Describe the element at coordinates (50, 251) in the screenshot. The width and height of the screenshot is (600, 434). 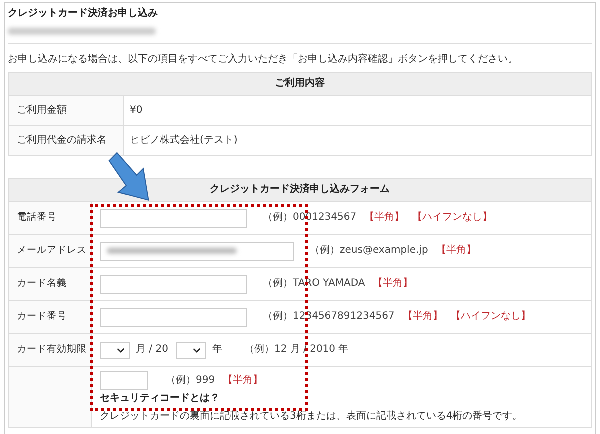
I see `field-label: メールアドレス` at that location.